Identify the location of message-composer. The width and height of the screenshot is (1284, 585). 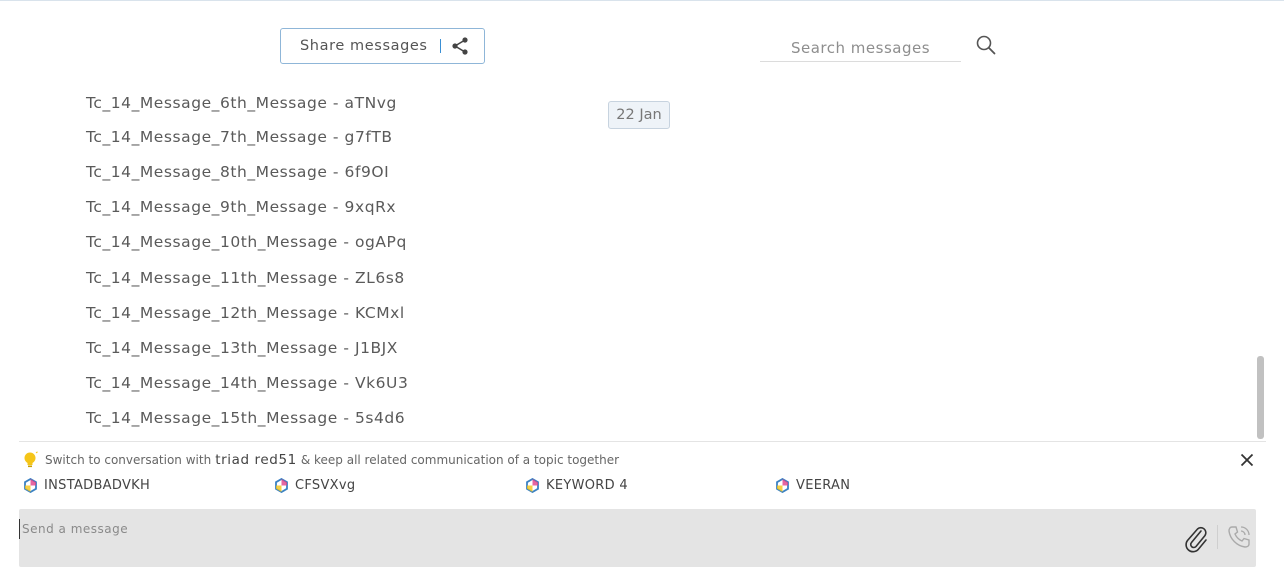
(637, 538).